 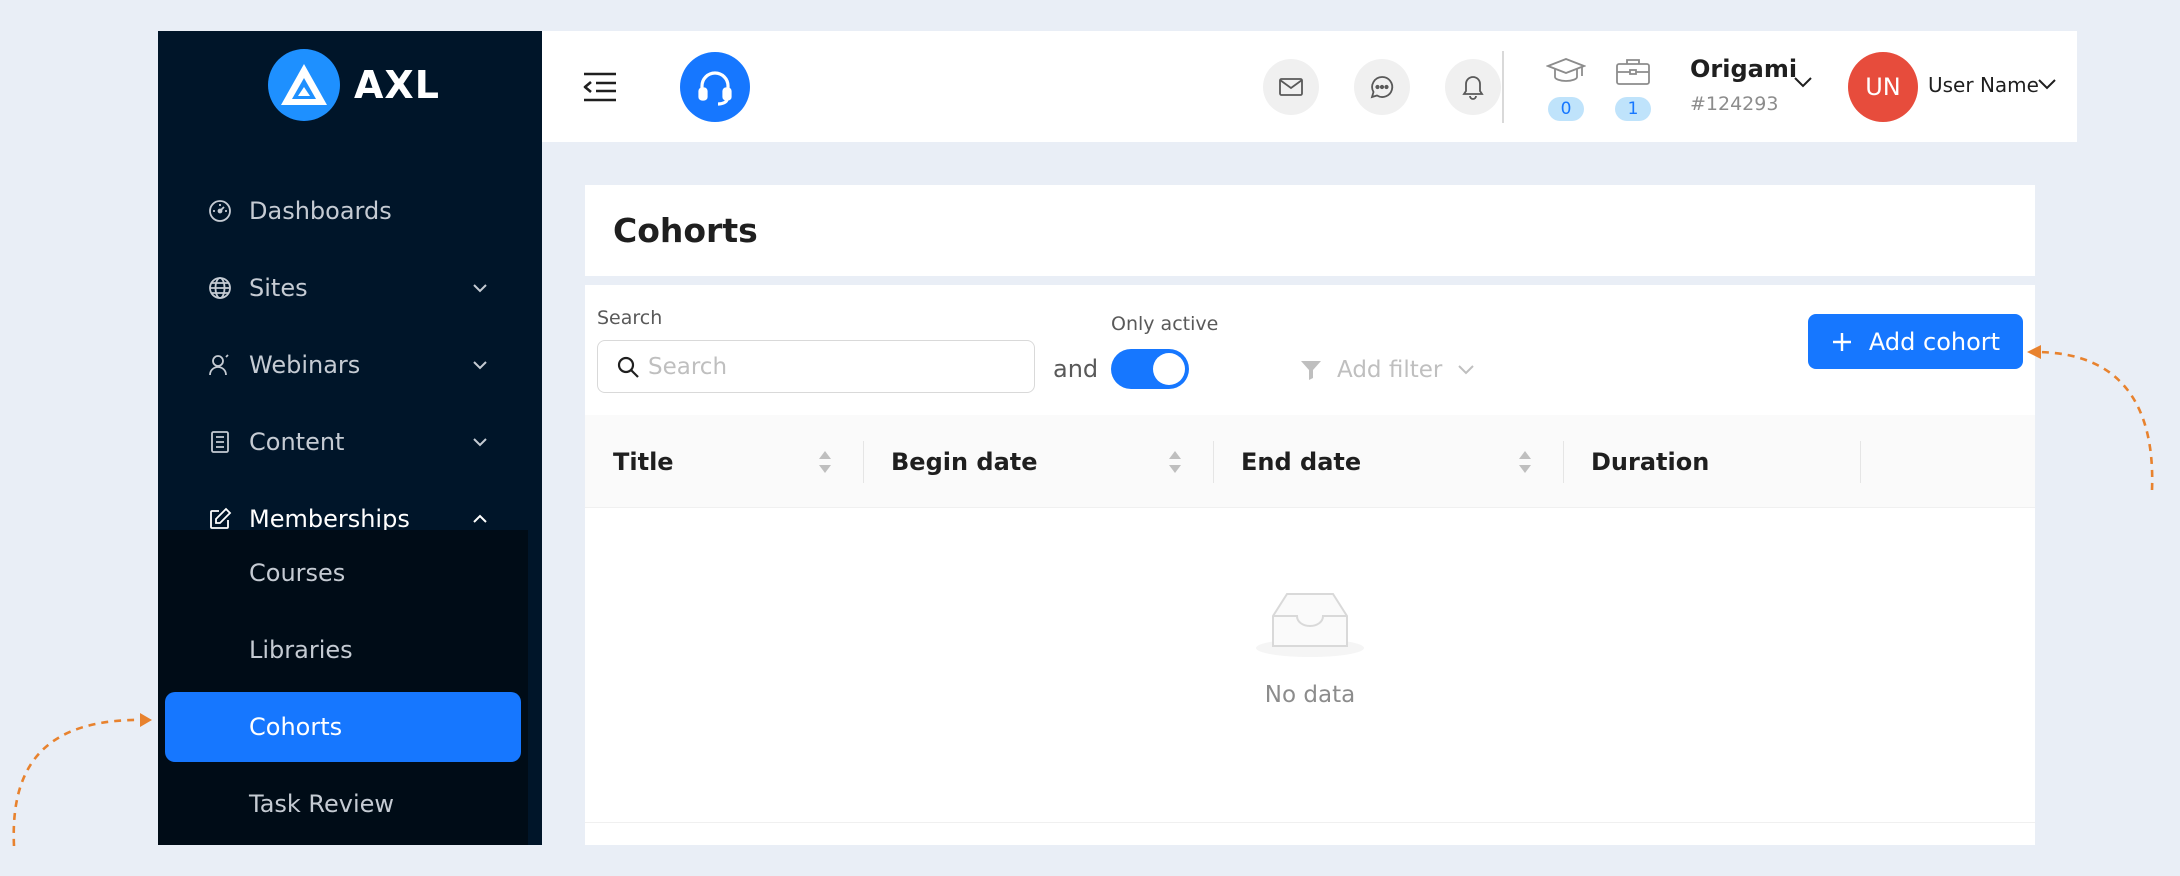 I want to click on column-label: Begin date, so click(x=964, y=461).